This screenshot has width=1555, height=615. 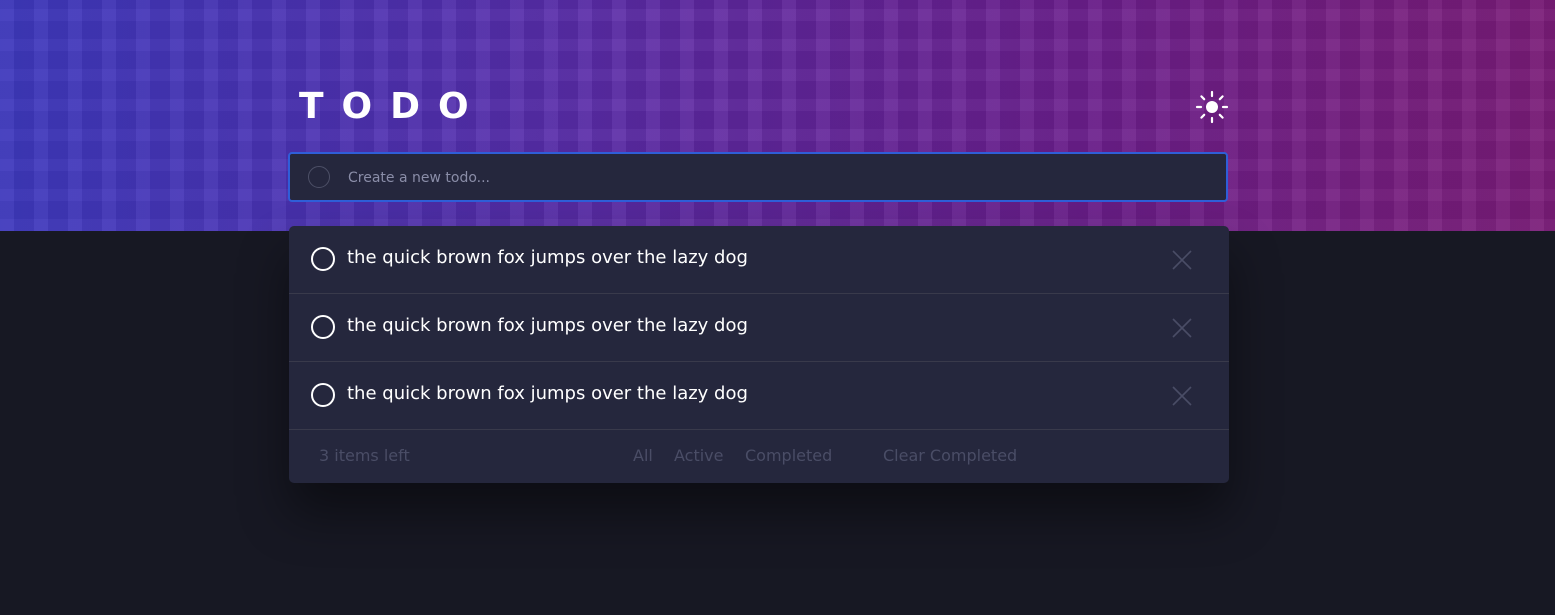 What do you see at coordinates (699, 456) in the screenshot?
I see `filter-active-button: Active` at bounding box center [699, 456].